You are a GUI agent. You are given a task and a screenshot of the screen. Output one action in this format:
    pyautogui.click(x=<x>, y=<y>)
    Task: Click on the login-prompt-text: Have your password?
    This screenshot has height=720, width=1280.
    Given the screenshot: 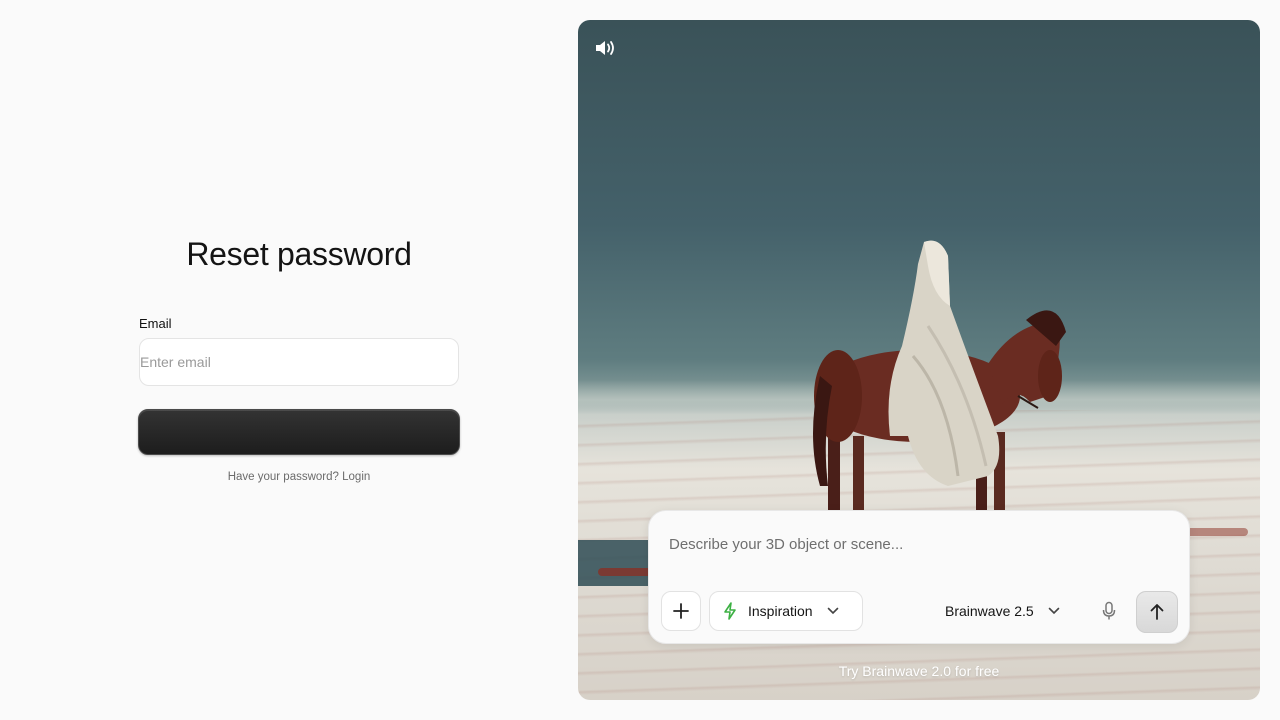 What is the action you would take?
    pyautogui.click(x=283, y=477)
    